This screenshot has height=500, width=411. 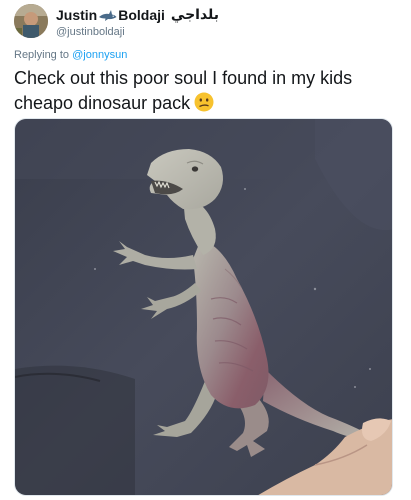 I want to click on replying-to: Replying to @jonnysun, so click(x=70, y=55).